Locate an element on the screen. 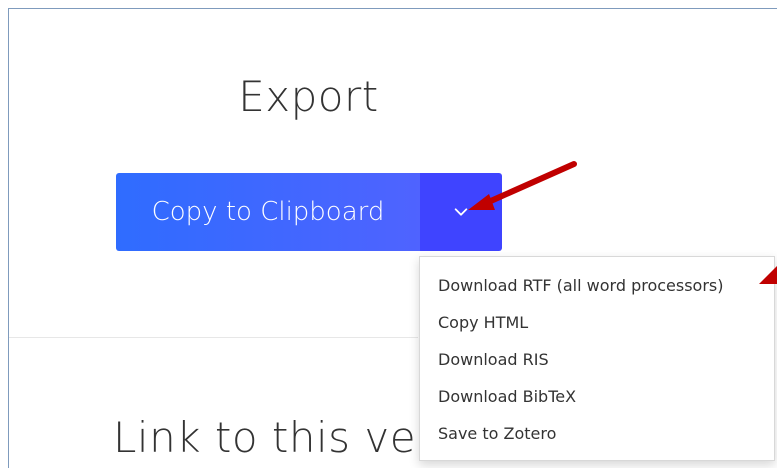 Image resolution: width=777 pixels, height=468 pixels. download-ris-option: Download RIS is located at coordinates (597, 359).